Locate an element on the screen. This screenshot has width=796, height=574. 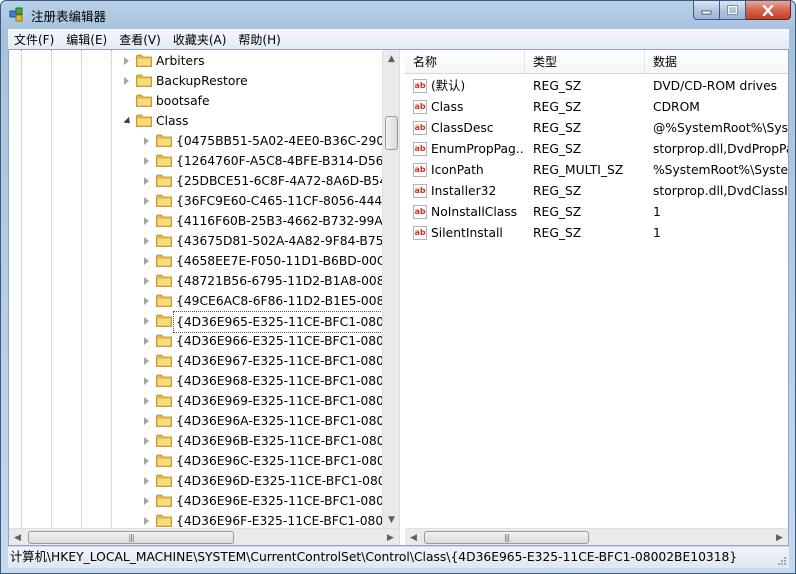
tree-item: {4D36E96D-E325-11CE-BFC1-08002BE is located at coordinates (204, 481).